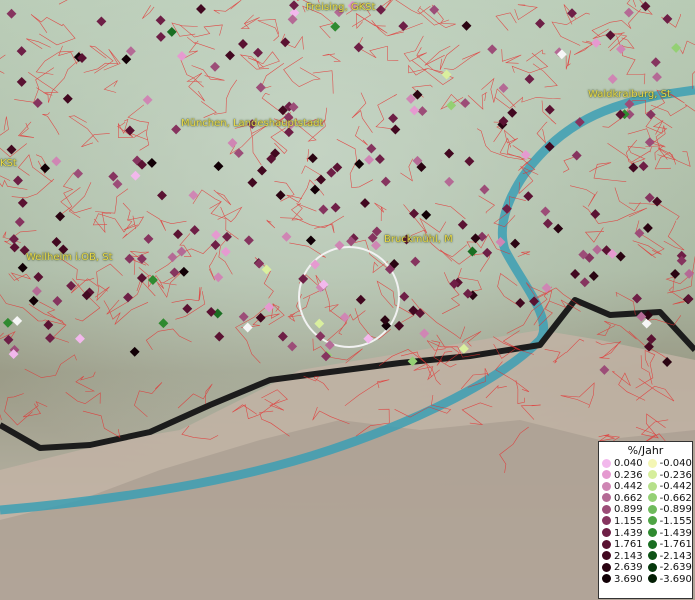 The height and width of the screenshot is (600, 695). I want to click on legend-cell: -0.040, so click(669, 464).